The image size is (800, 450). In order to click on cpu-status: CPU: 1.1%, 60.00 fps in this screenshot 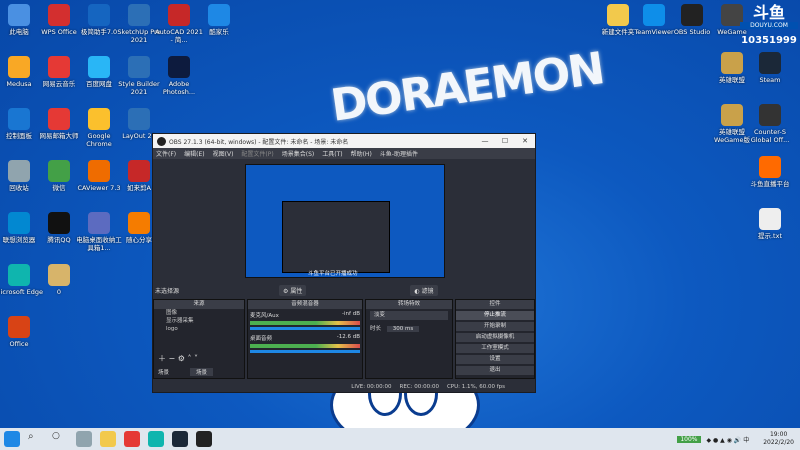, I will do `click(475, 387)`.